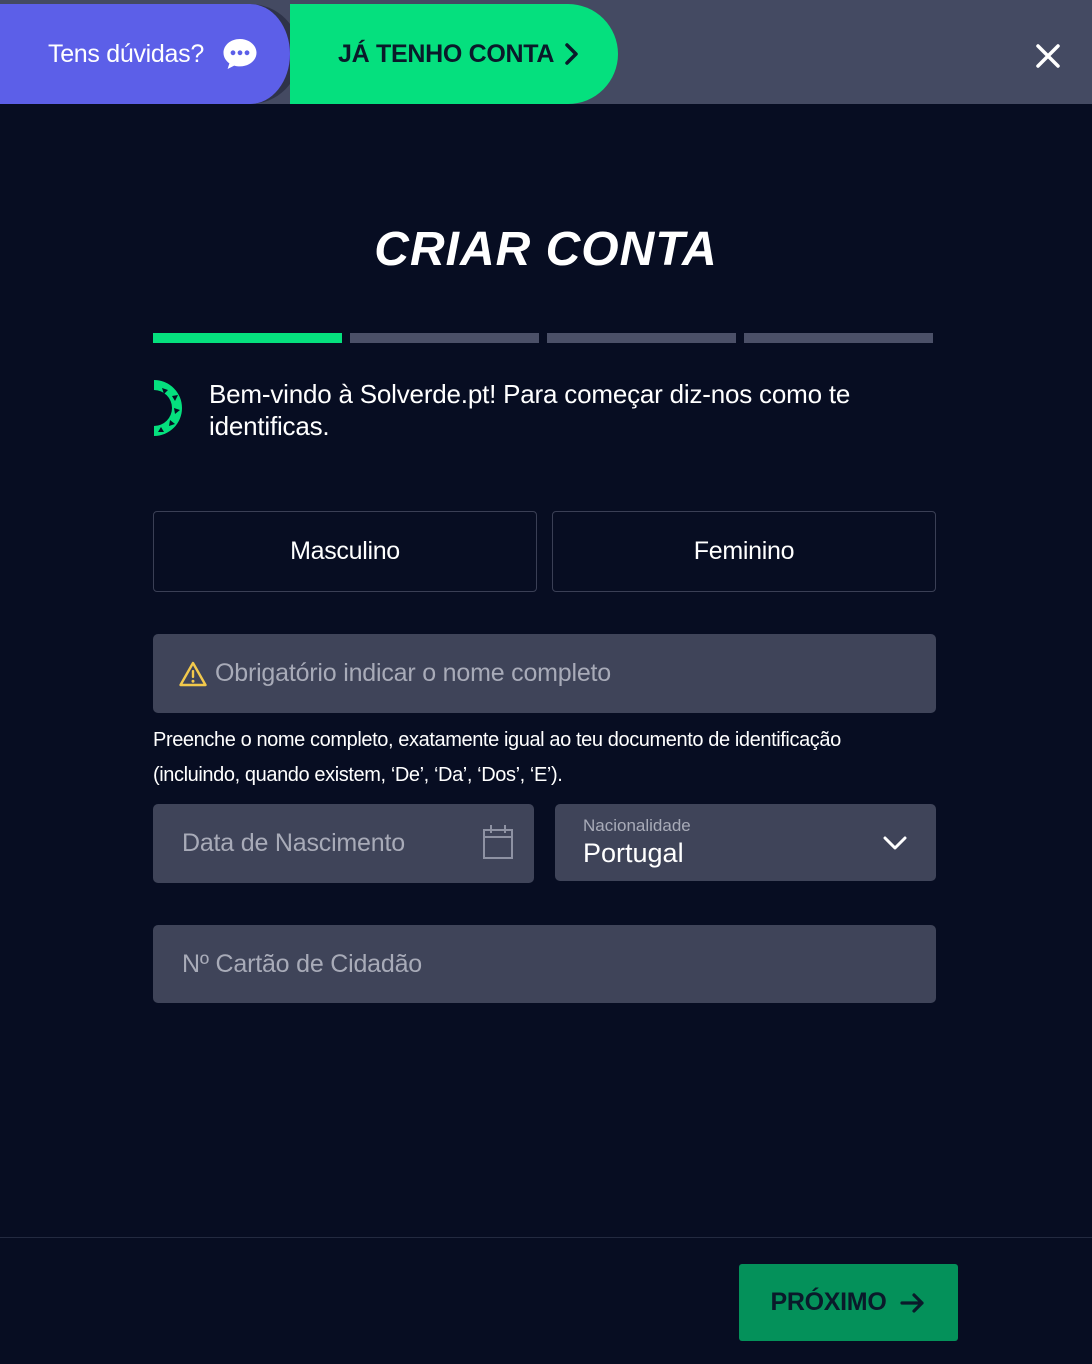  Describe the element at coordinates (828, 1302) in the screenshot. I see `next-button-label: PRÓXIMO` at that location.